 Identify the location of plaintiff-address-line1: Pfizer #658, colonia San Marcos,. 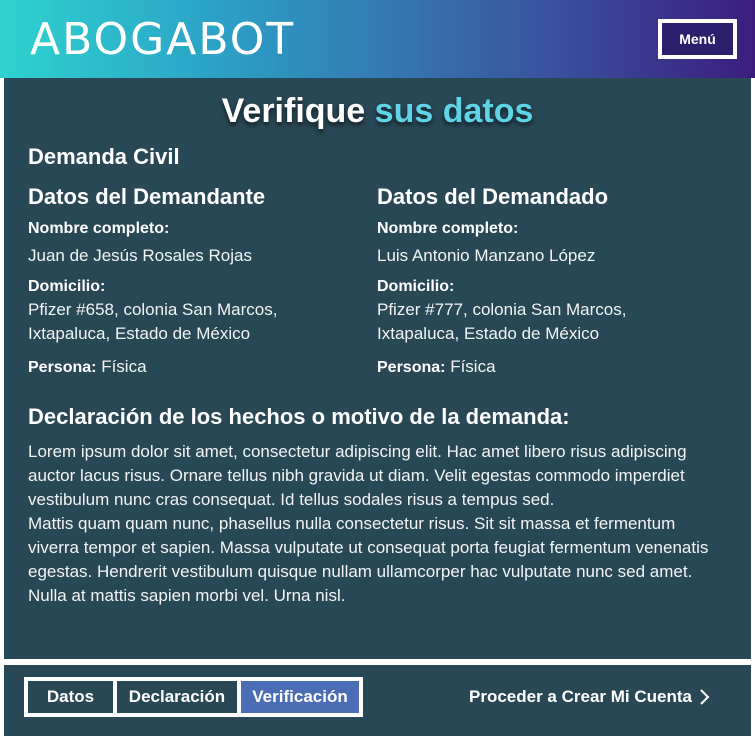
(153, 309).